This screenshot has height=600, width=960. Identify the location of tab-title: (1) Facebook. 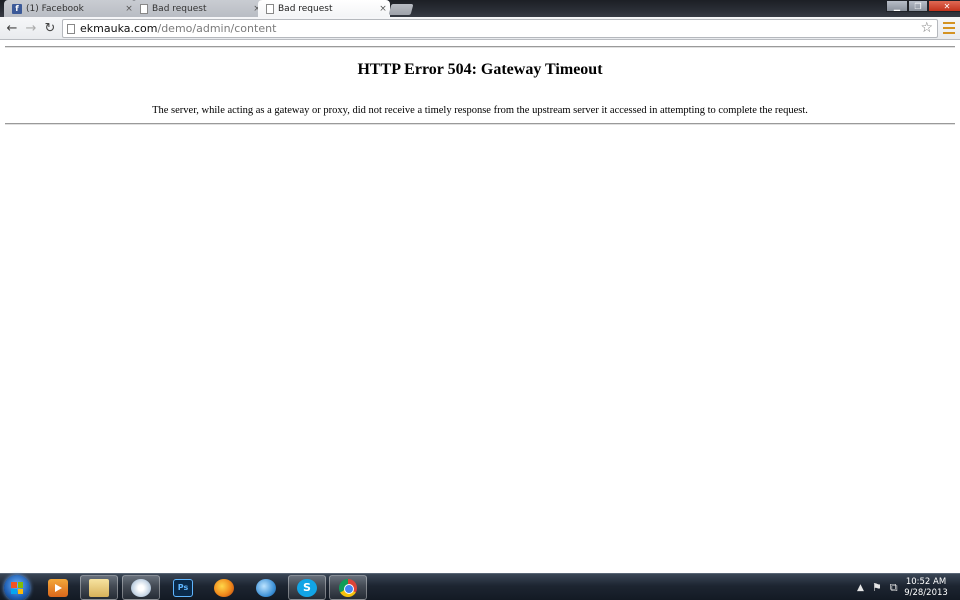
(55, 8).